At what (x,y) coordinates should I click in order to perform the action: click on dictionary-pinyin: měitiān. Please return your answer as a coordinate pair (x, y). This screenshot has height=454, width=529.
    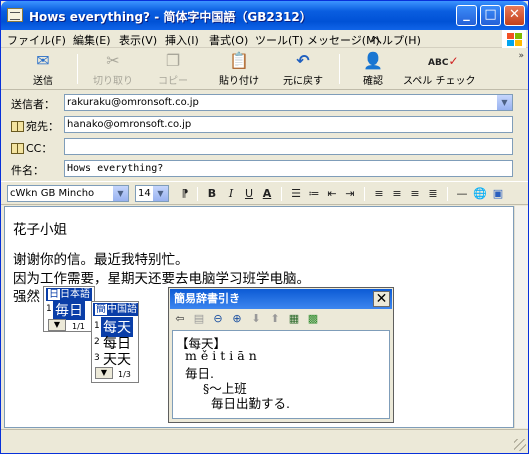
    Looking at the image, I should click on (223, 355).